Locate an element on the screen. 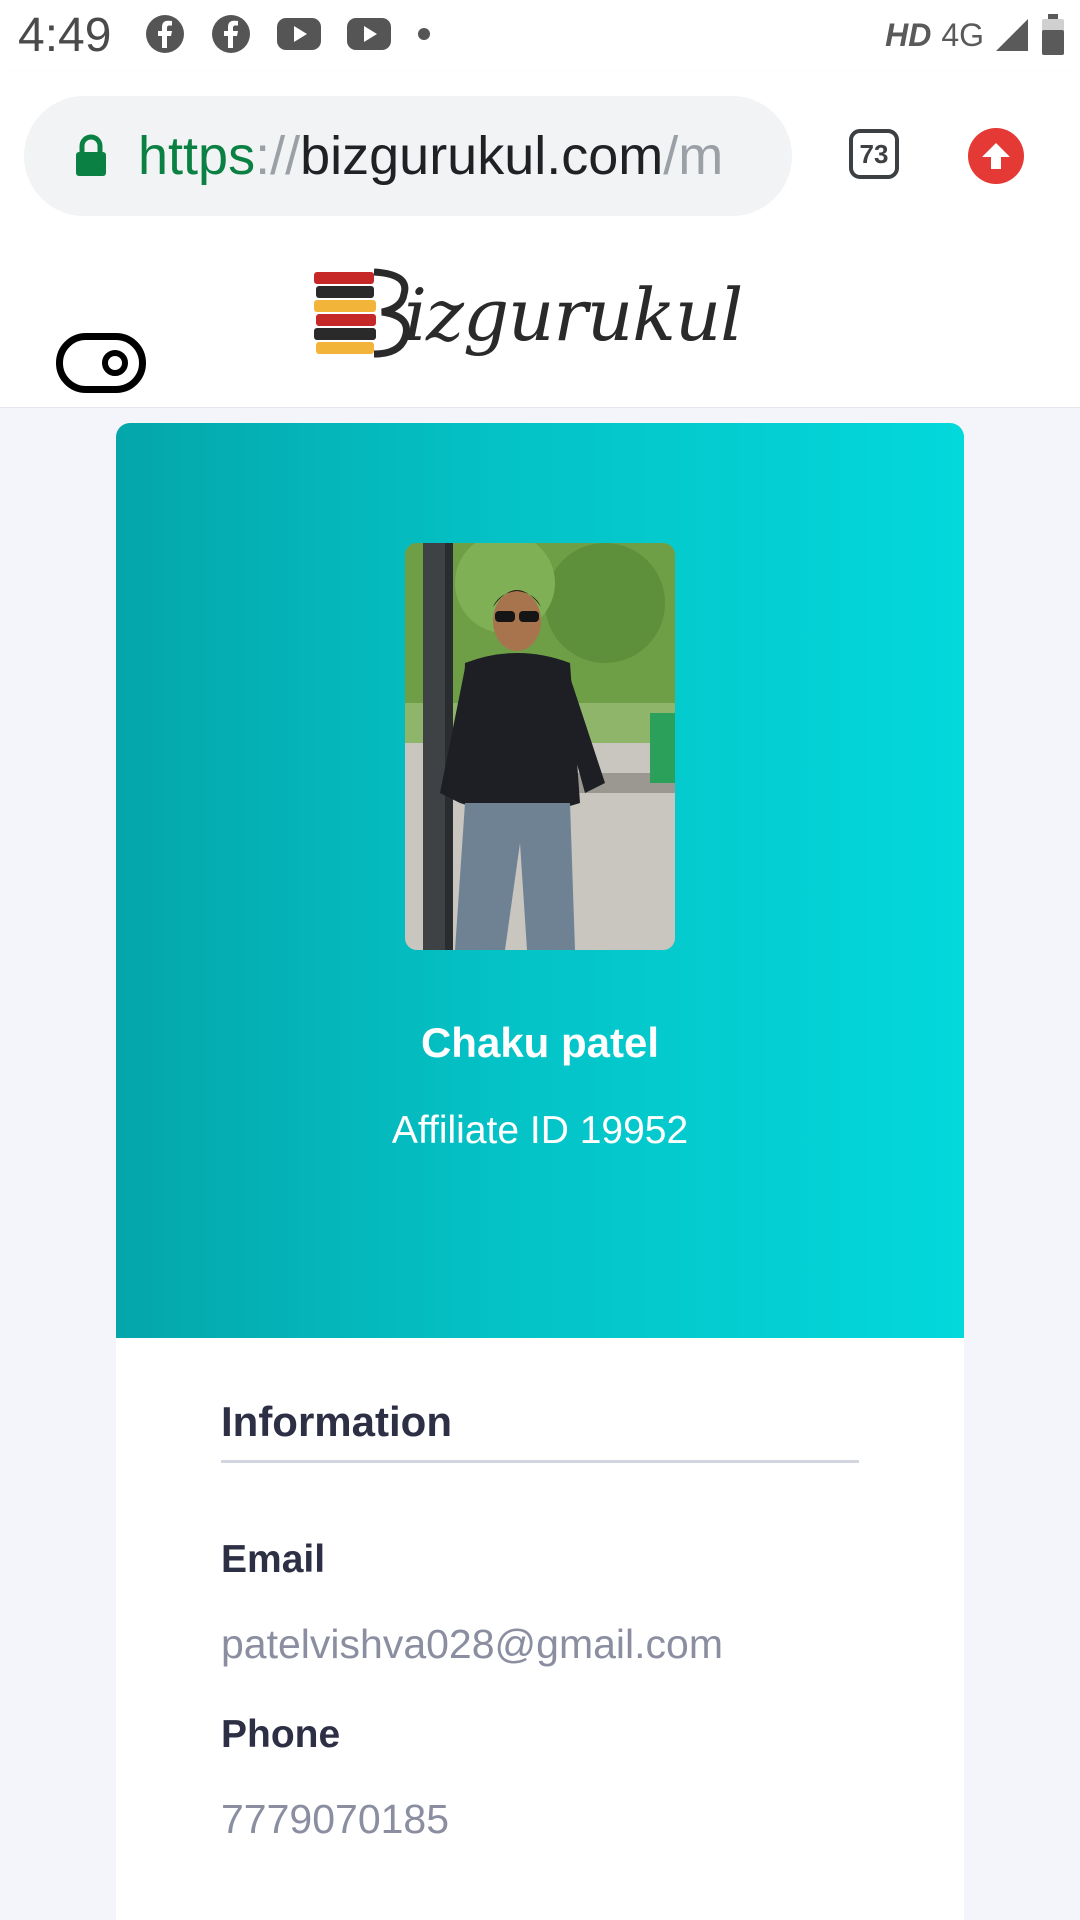 The image size is (1080, 1920). avatar-photo is located at coordinates (540, 746).